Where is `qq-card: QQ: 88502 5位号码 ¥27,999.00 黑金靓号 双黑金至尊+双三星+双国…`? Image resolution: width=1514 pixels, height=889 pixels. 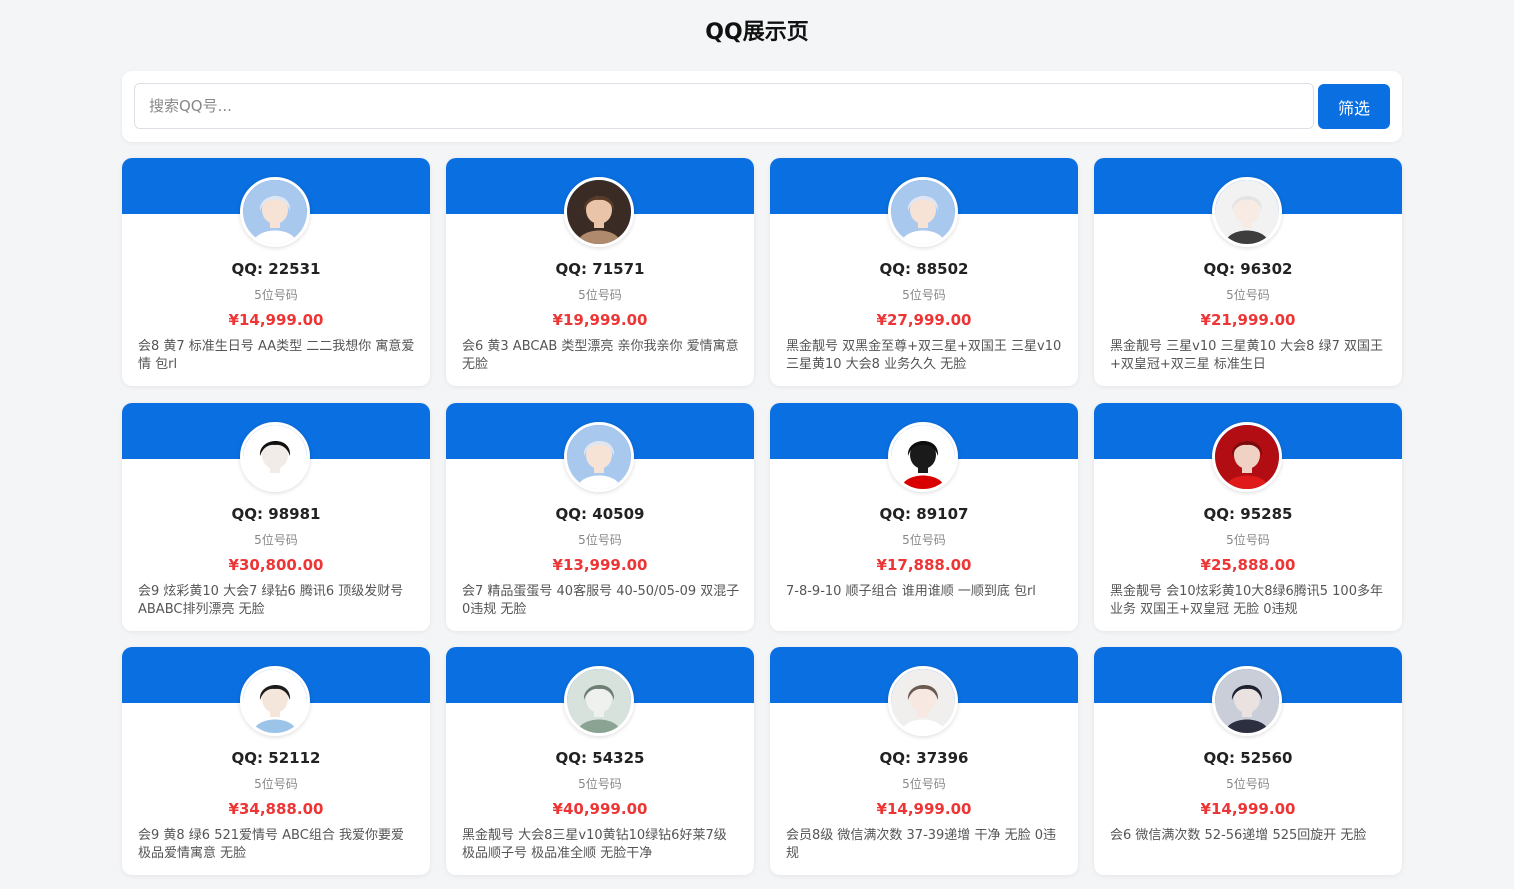
qq-card: QQ: 88502 5位号码 ¥27,999.00 黑金靓号 双黑金至尊+双三星+双国… is located at coordinates (924, 272).